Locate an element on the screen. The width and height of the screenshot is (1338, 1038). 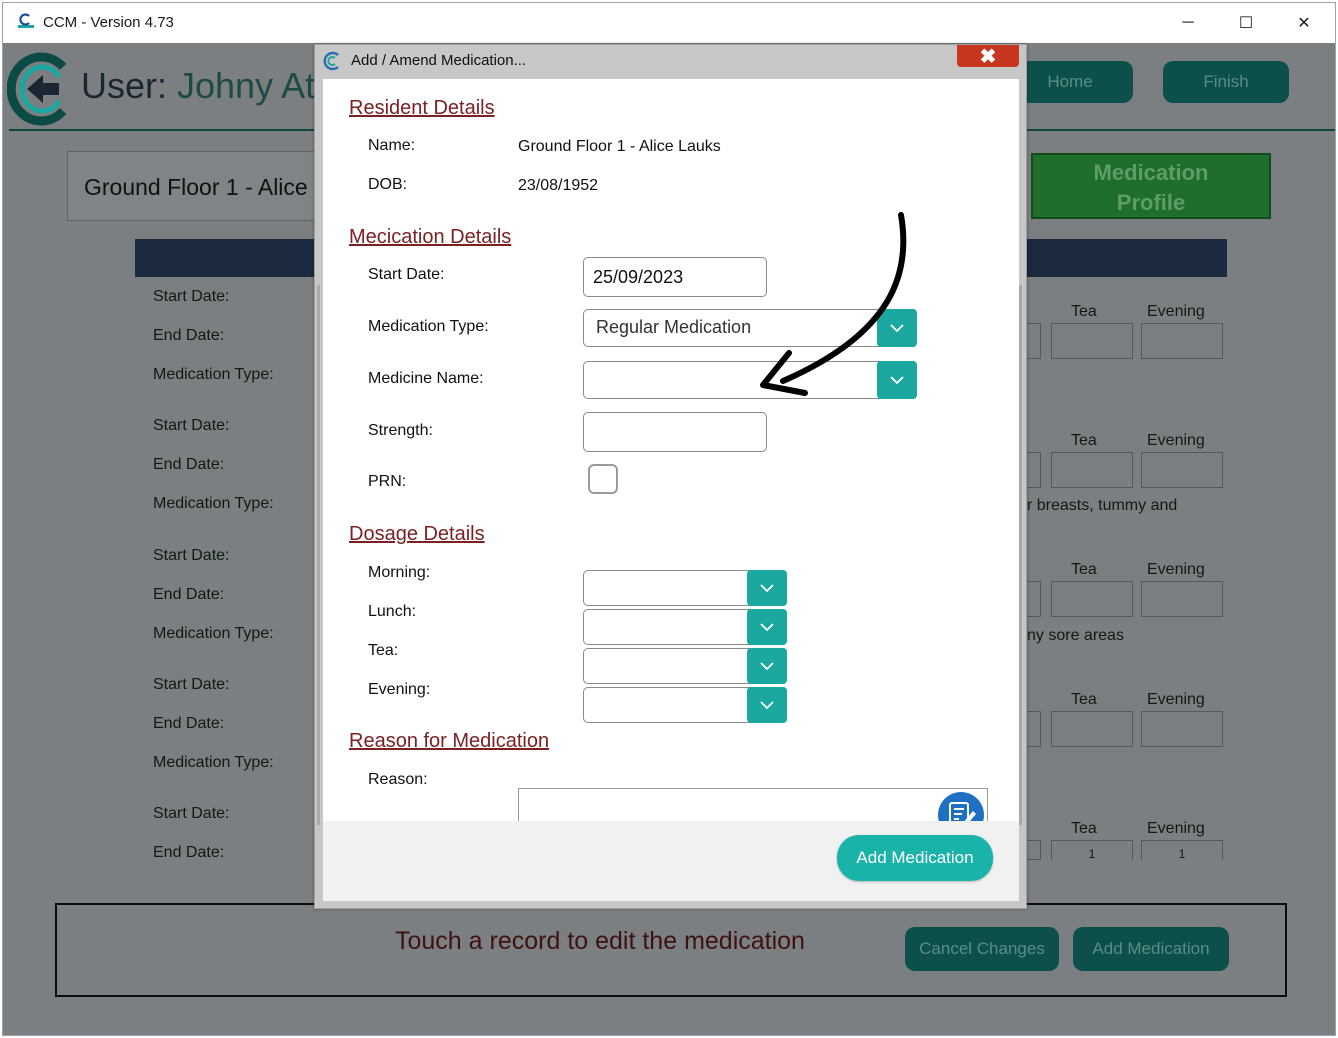
evening-dose-select is located at coordinates (685, 705).